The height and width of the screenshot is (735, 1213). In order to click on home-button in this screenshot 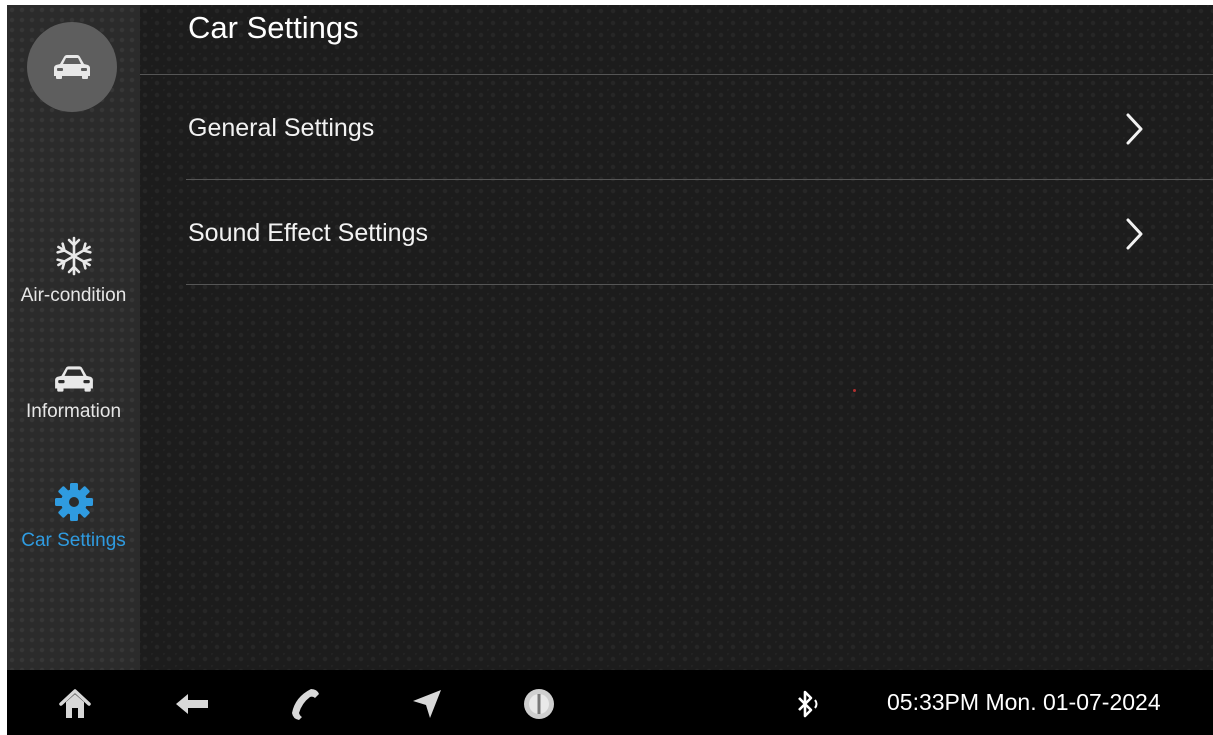, I will do `click(75, 704)`.